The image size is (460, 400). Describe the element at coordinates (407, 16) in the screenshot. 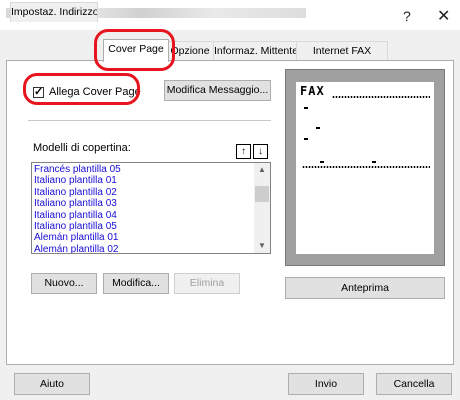

I see `help-icon: ?` at that location.